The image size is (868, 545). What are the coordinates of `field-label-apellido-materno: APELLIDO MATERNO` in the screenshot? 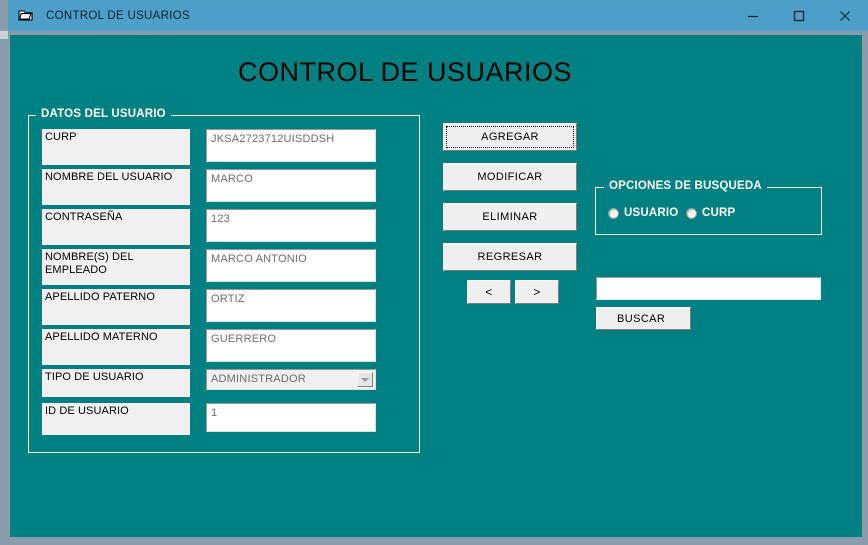 It's located at (116, 347).